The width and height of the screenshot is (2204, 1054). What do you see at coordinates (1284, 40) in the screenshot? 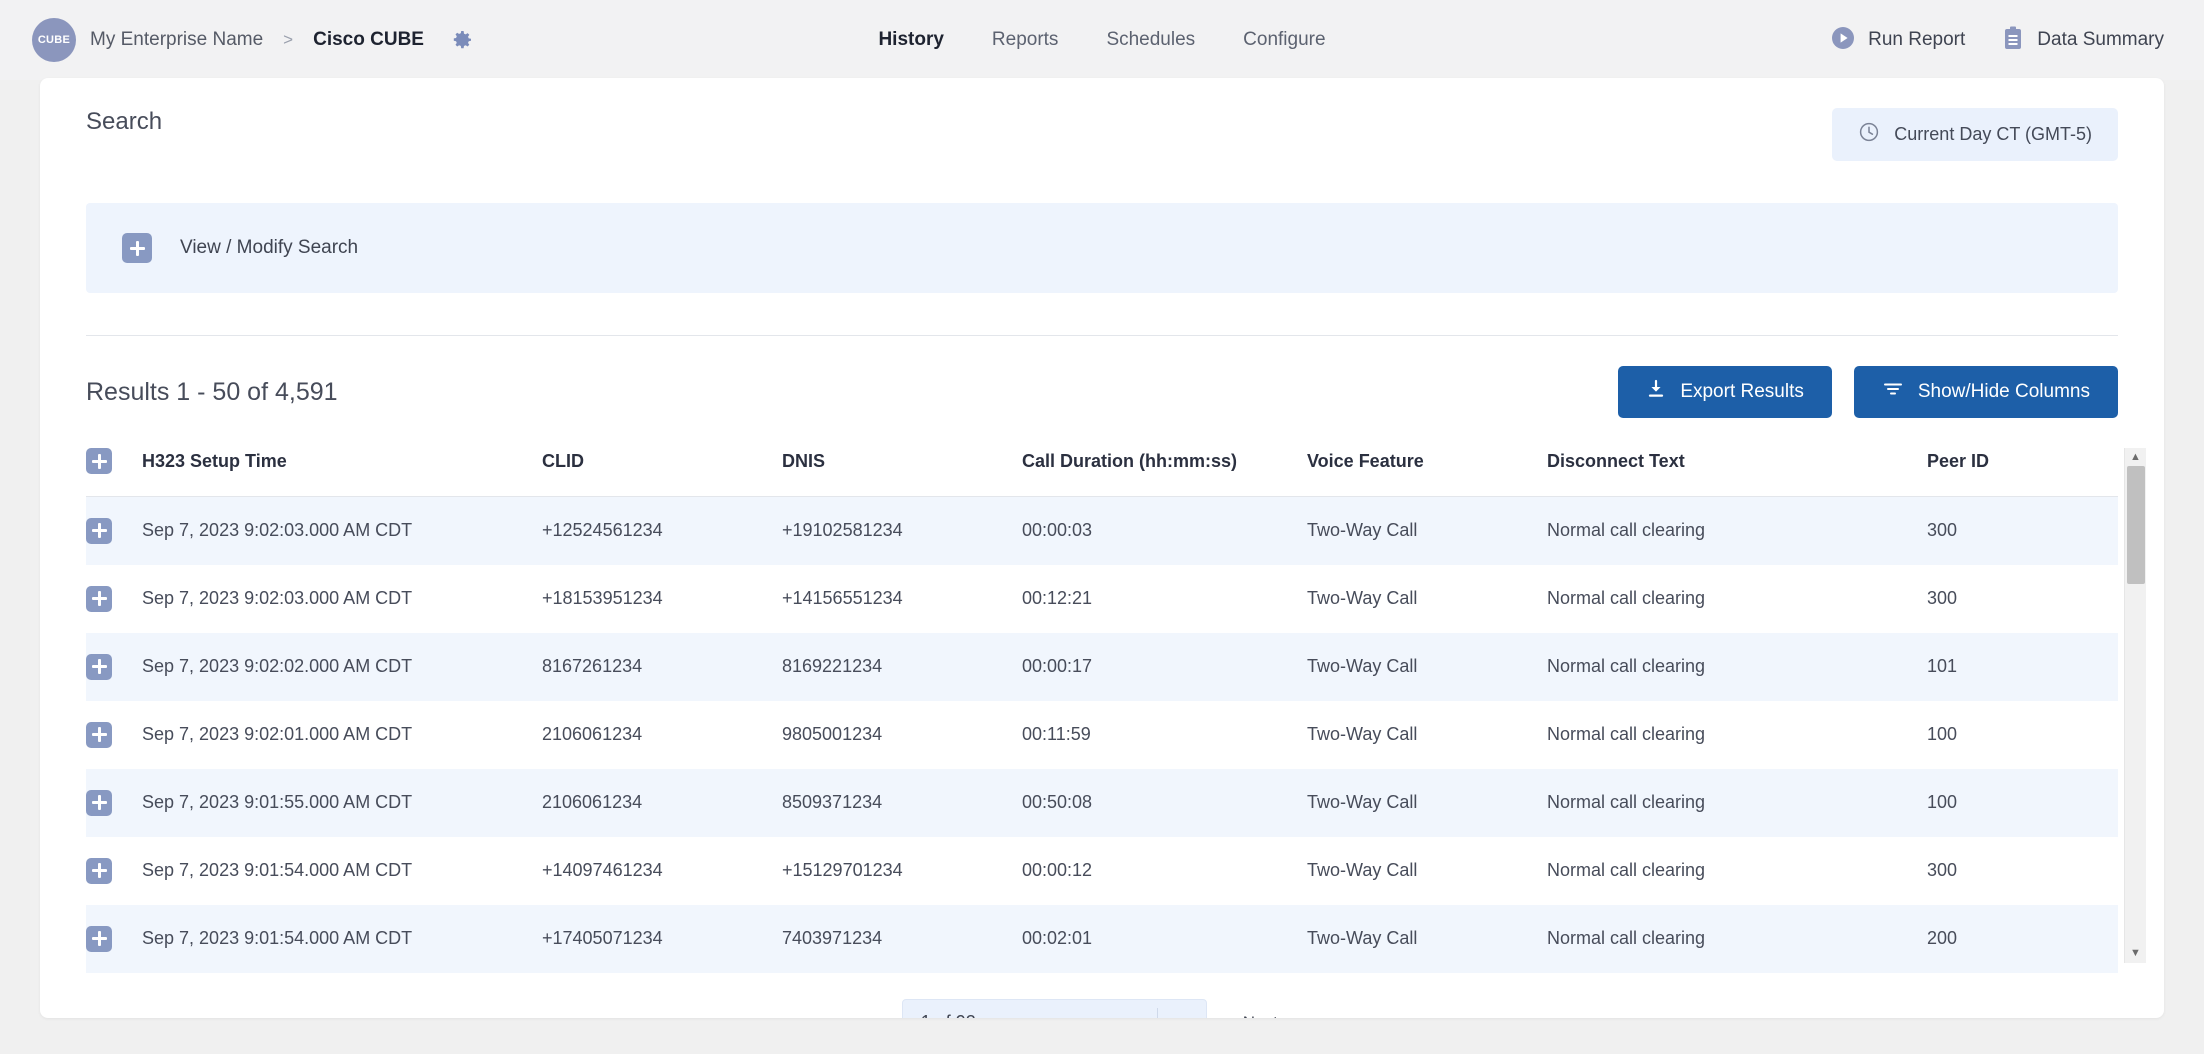
I see `nav-item-configure: Configure` at bounding box center [1284, 40].